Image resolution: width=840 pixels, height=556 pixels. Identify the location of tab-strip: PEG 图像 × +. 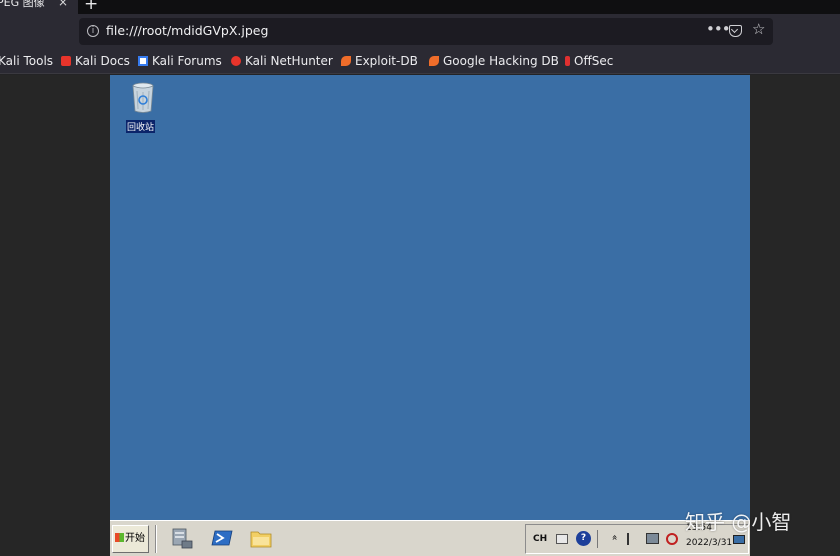
(420, 7).